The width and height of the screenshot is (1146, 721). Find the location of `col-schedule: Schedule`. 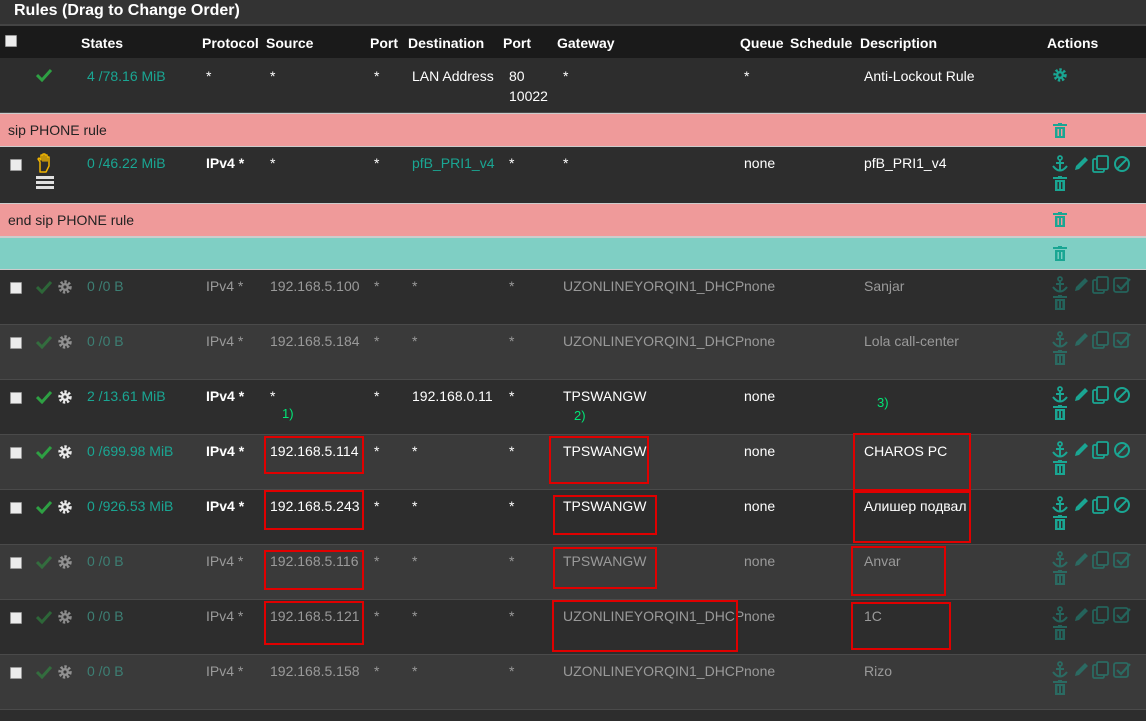

col-schedule: Schedule is located at coordinates (821, 43).